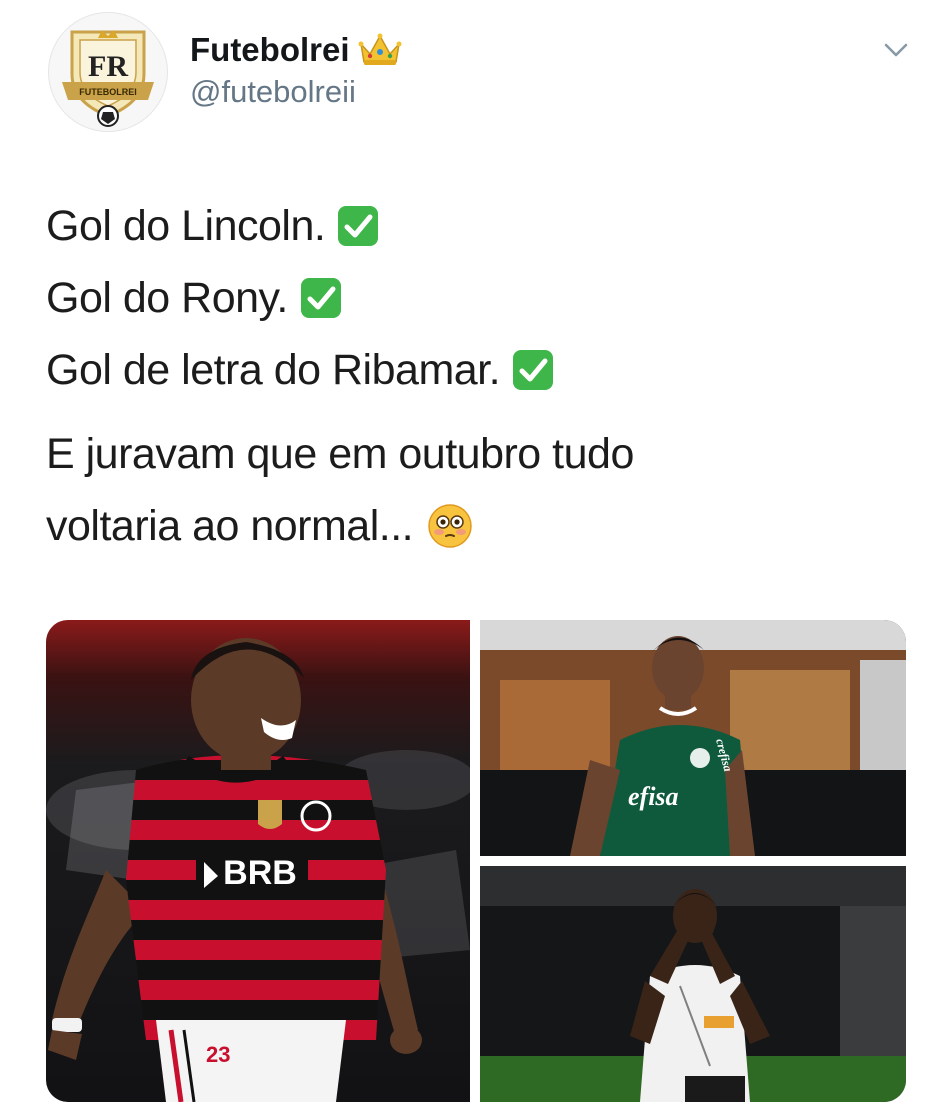 The height and width of the screenshot is (1106, 950). Describe the element at coordinates (108, 66) in the screenshot. I see `svg-text: FR` at that location.